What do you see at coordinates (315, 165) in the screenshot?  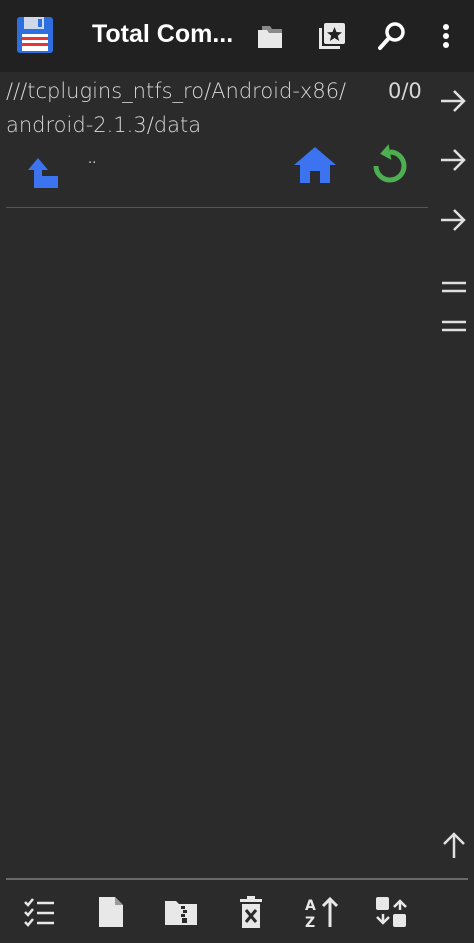 I see `home-icon` at bounding box center [315, 165].